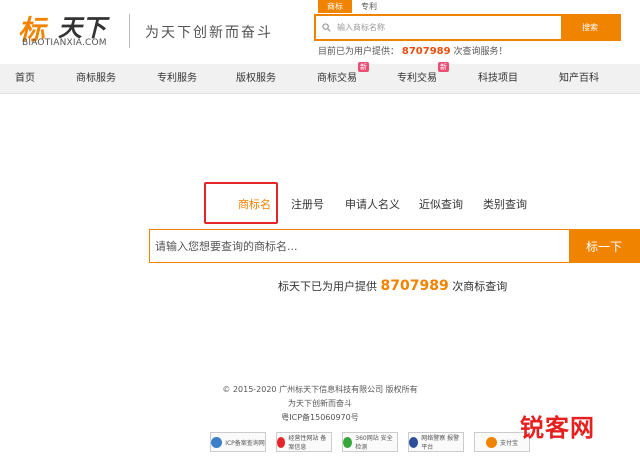  Describe the element at coordinates (604, 246) in the screenshot. I see `main-search-button: 标一下` at that location.